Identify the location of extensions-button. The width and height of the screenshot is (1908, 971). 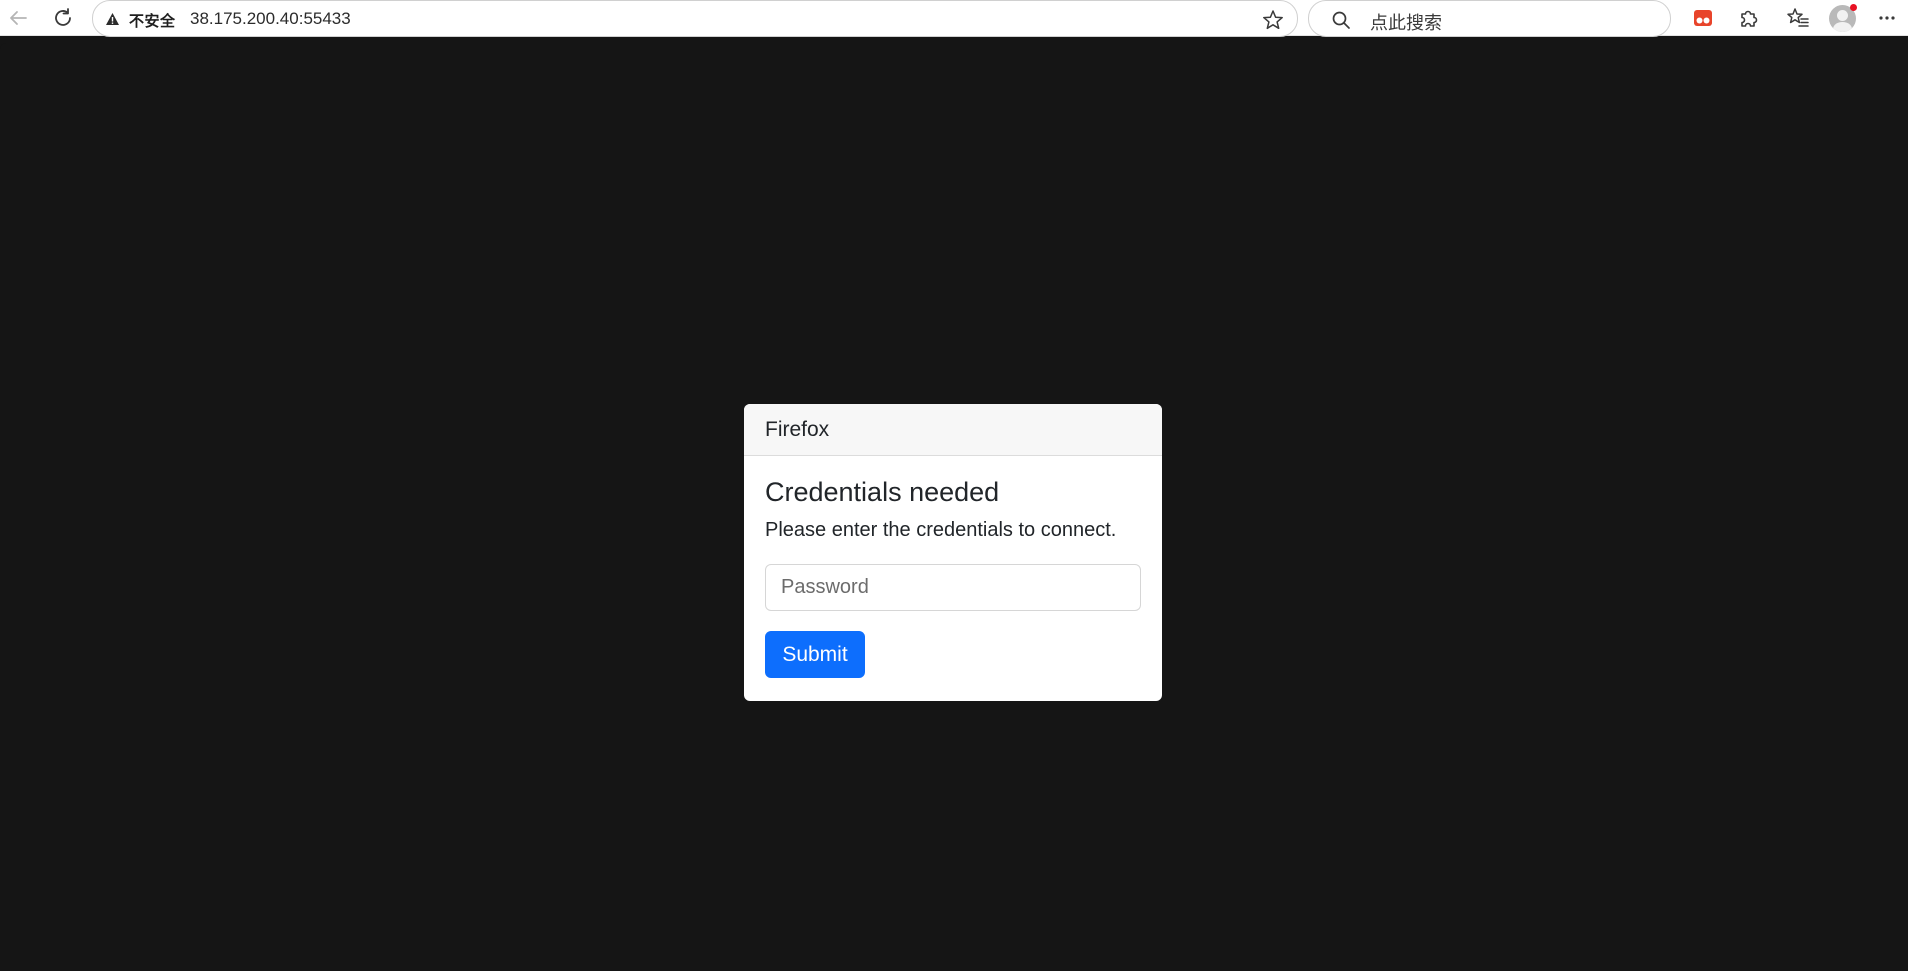
(1748, 18).